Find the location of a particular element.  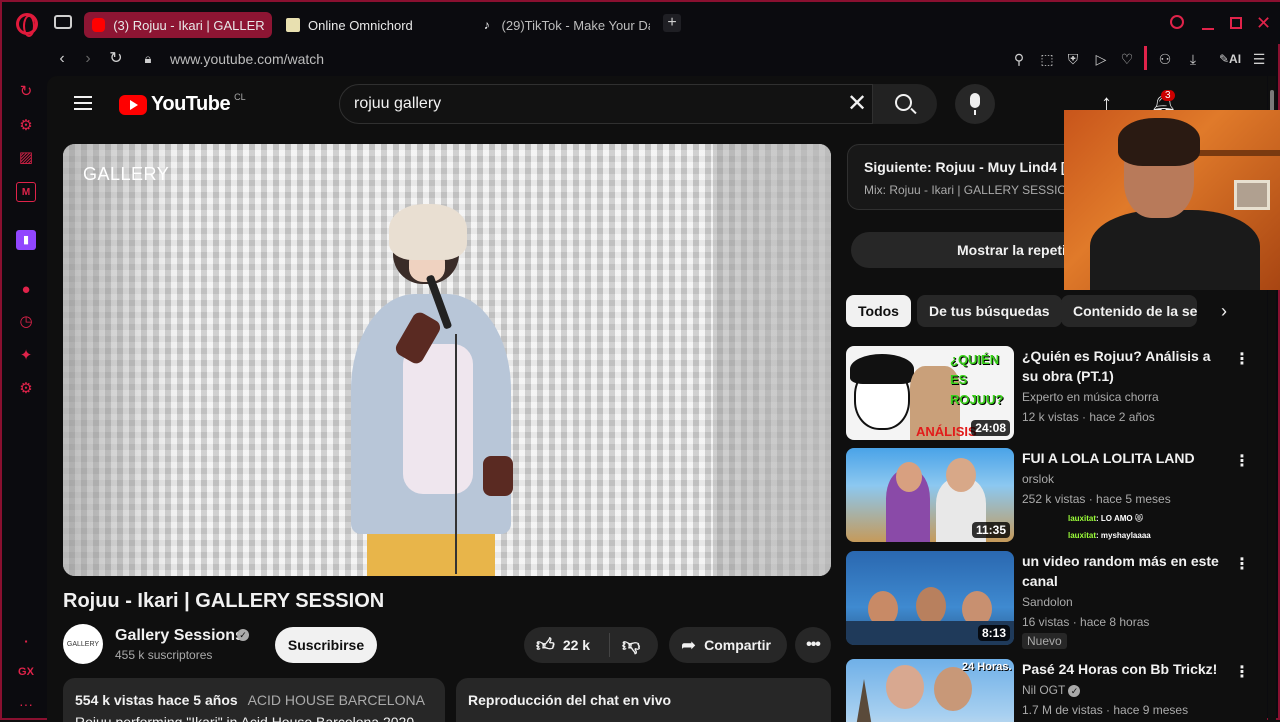

tab-tiktok: ♪ (29)TikTok - Make Your Da is located at coordinates (565, 25).